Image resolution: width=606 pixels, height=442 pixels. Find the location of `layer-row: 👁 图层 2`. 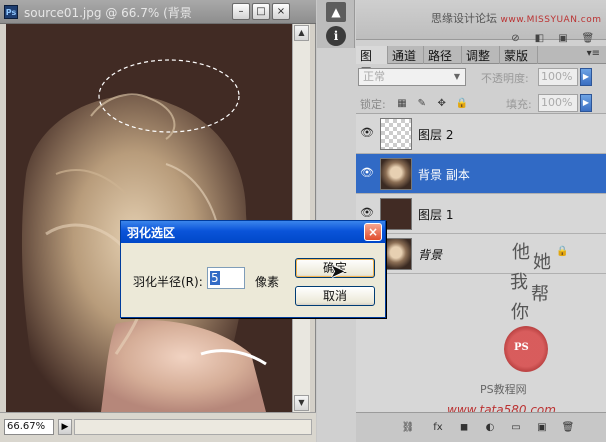

layer-row: 👁 图层 2 is located at coordinates (481, 134).